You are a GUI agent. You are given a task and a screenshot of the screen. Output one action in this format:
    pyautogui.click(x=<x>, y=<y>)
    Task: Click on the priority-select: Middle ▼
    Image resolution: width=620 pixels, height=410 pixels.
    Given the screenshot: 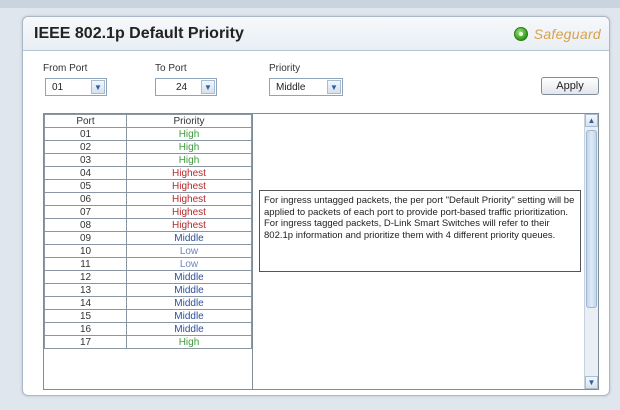 What is the action you would take?
    pyautogui.click(x=306, y=87)
    